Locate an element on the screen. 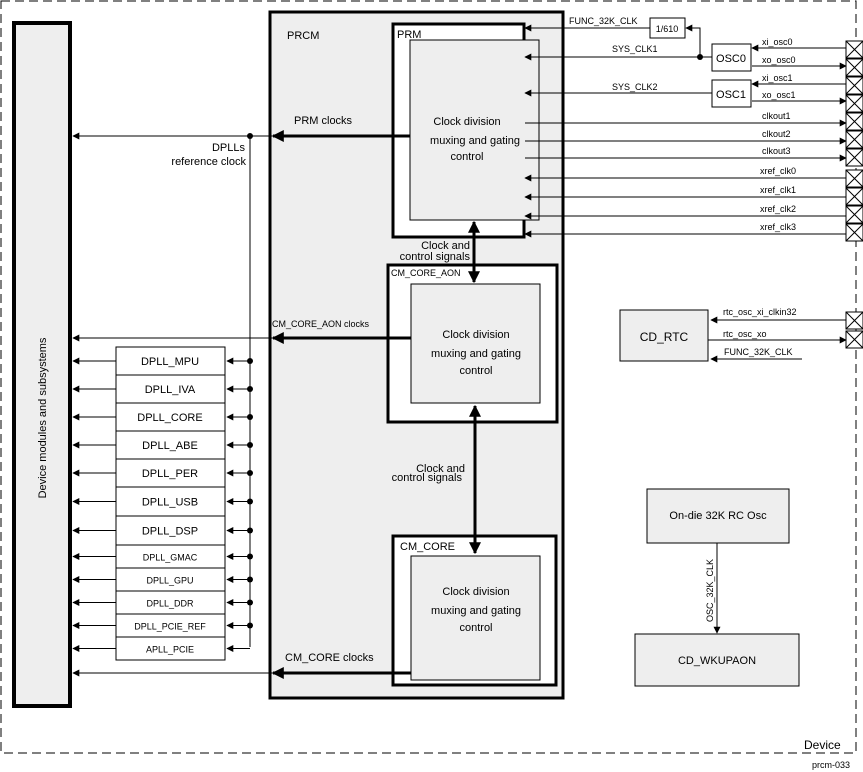 This screenshot has height=772, width=863. dpll-label-dpll-mpu: DPLL_MPU is located at coordinates (170, 362).